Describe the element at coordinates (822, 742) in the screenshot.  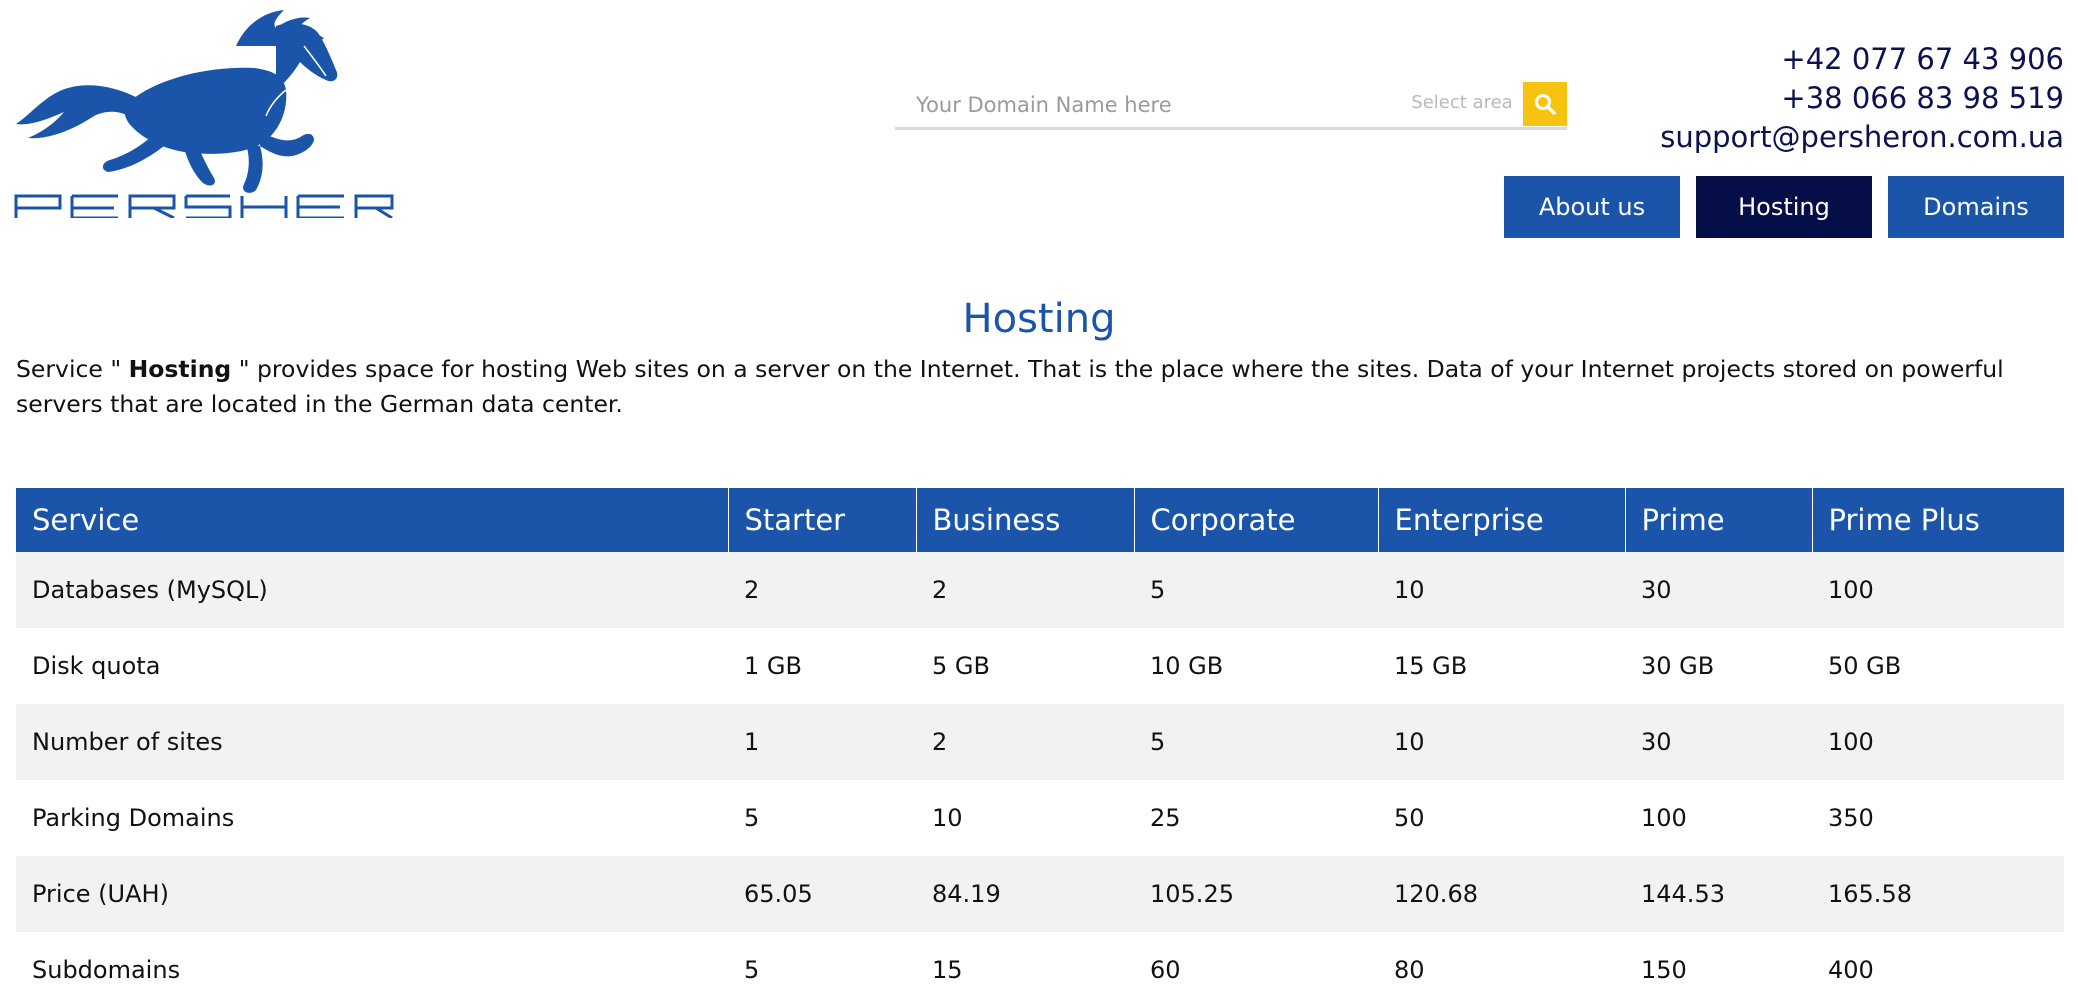
I see `table-cell: 1` at that location.